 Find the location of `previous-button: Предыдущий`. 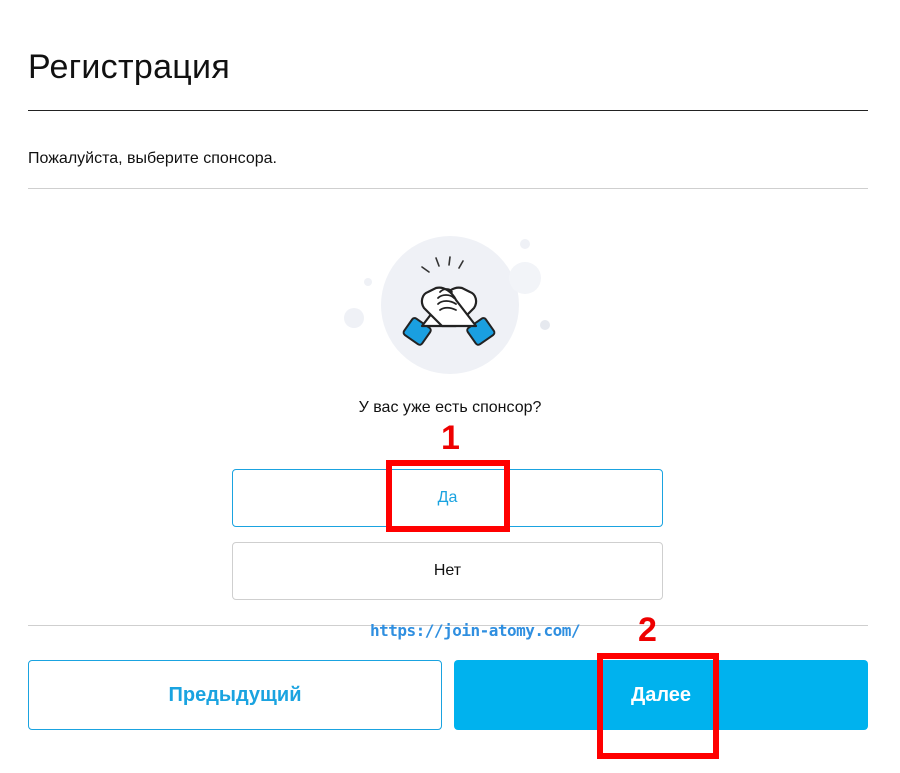

previous-button: Предыдущий is located at coordinates (235, 695).